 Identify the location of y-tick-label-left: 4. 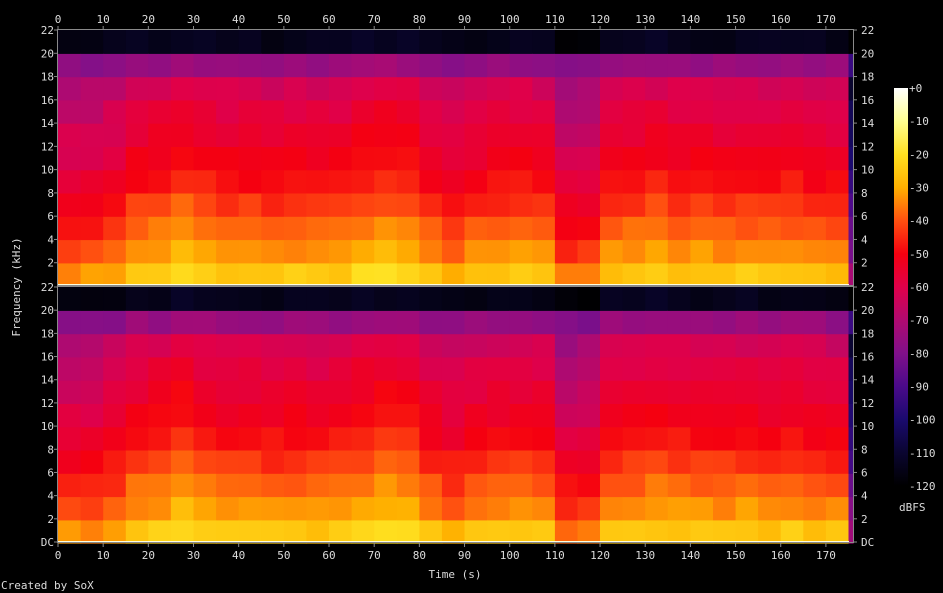
(50, 496).